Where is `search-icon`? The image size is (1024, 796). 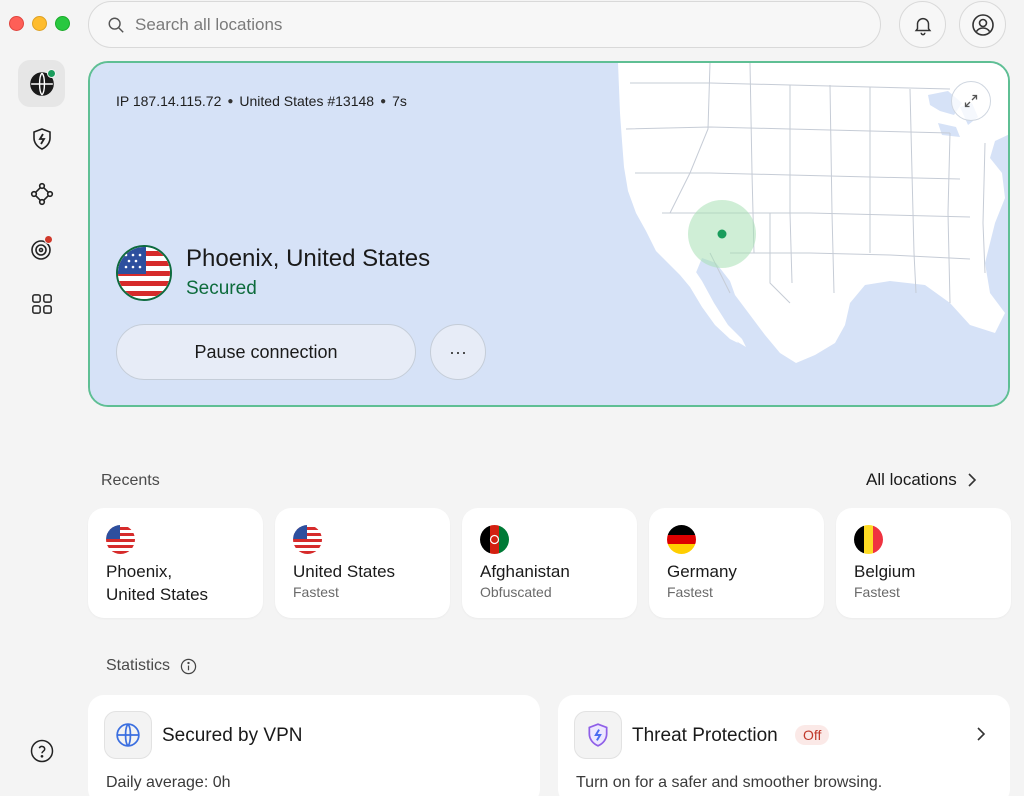
search-icon is located at coordinates (116, 25).